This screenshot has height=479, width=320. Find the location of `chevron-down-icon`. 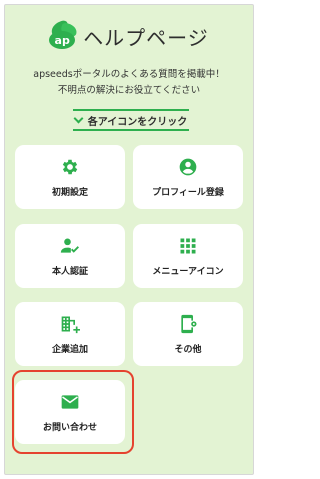

chevron-down-icon is located at coordinates (78, 118).